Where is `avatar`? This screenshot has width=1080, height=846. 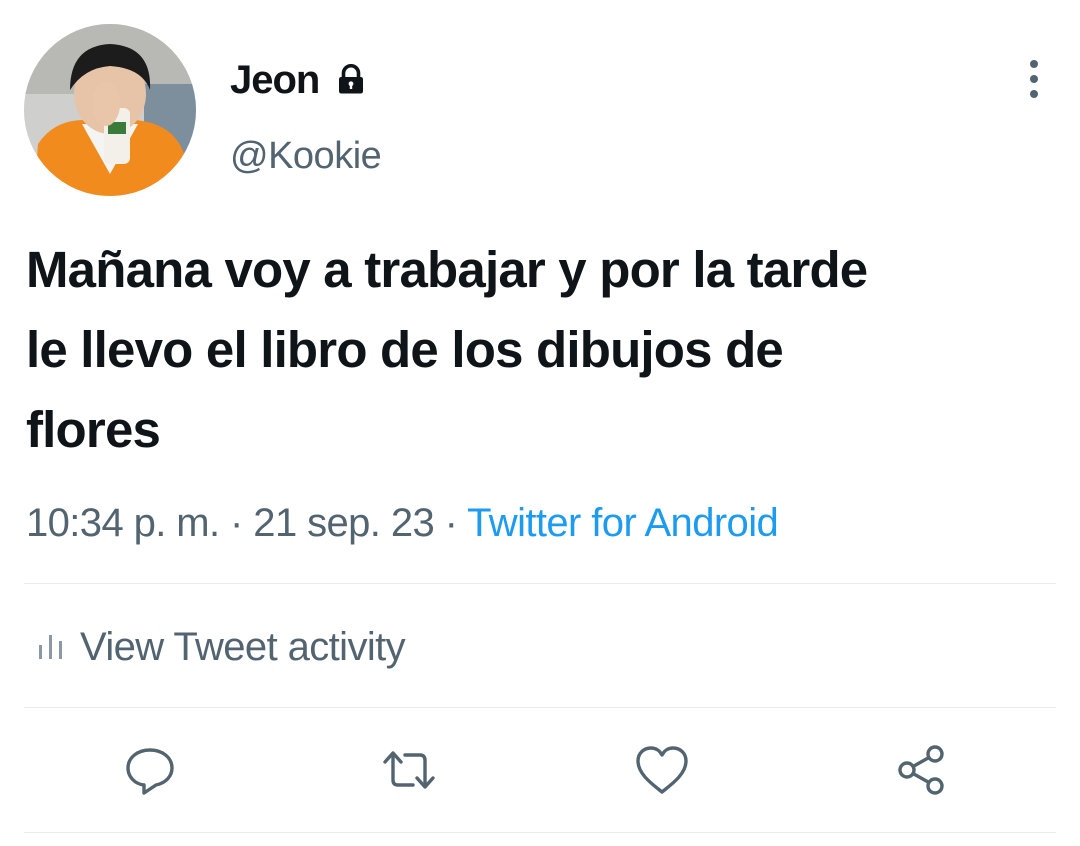 avatar is located at coordinates (110, 110).